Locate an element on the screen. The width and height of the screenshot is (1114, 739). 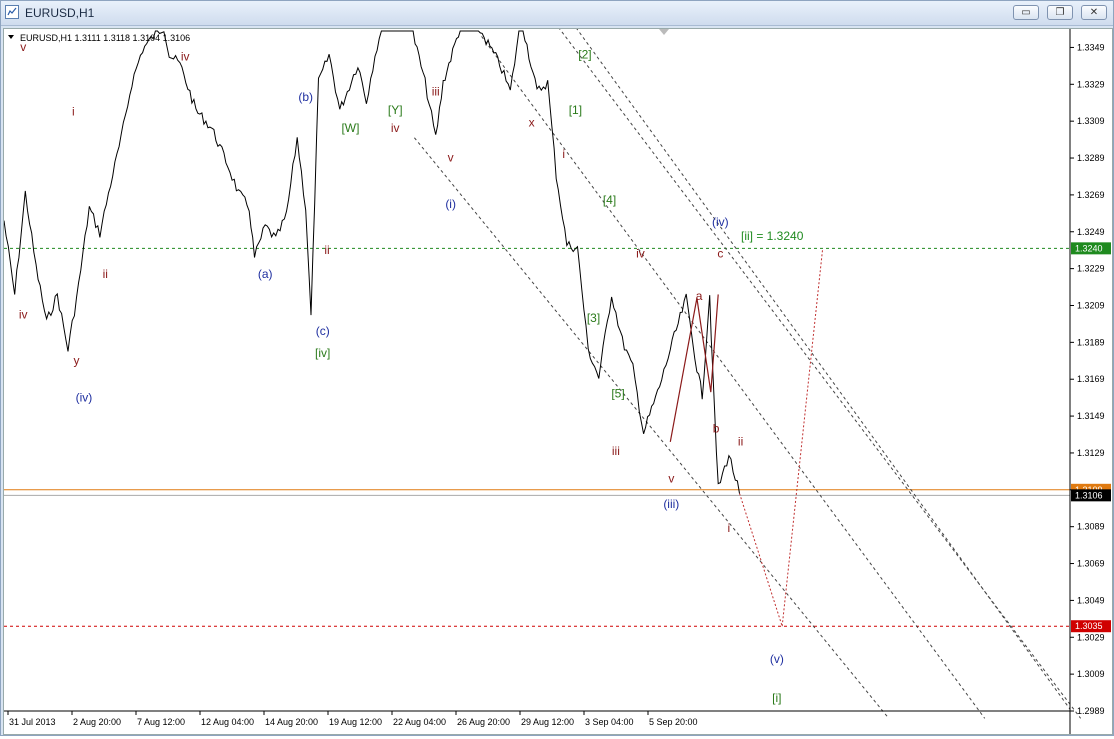
window-title: EURUSD,H1 is located at coordinates (60, 13).